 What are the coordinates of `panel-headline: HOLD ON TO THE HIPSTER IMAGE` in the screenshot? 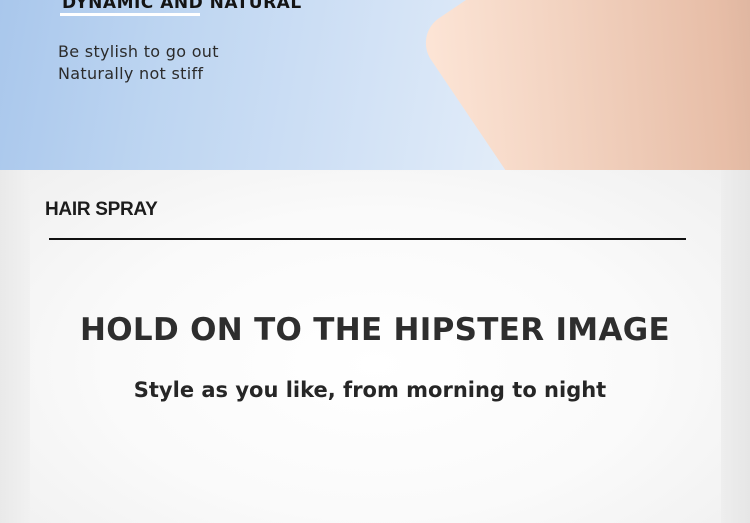 It's located at (375, 330).